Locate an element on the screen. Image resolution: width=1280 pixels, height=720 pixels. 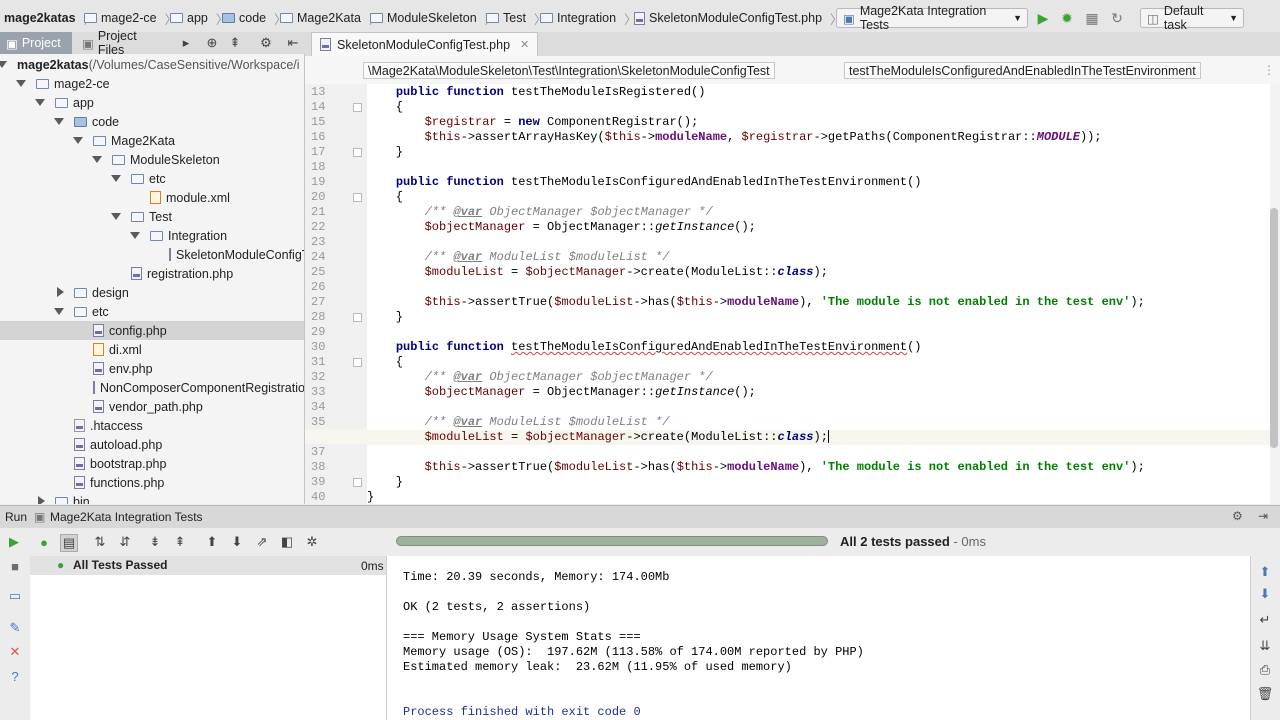
help-icon: ? is located at coordinates (15, 676).